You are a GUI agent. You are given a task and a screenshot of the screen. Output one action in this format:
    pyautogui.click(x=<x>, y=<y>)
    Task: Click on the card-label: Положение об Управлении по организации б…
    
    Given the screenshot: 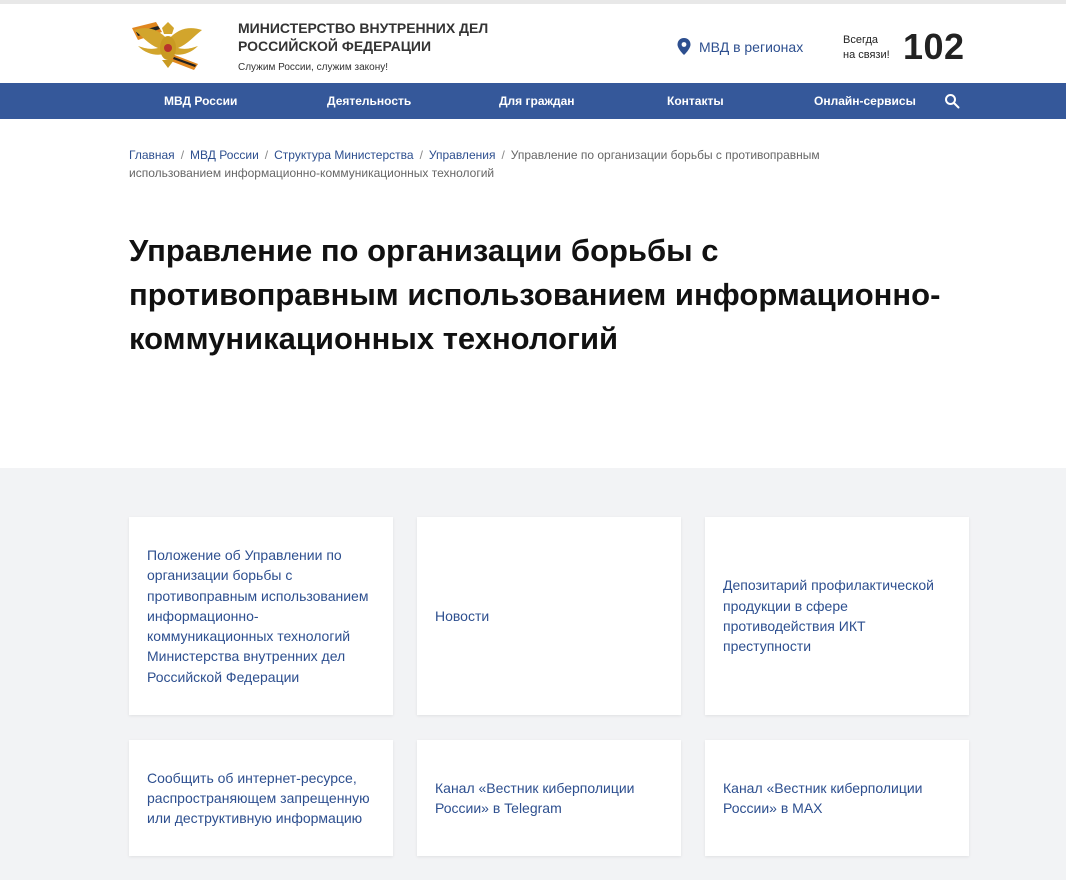 What is the action you would take?
    pyautogui.click(x=258, y=615)
    